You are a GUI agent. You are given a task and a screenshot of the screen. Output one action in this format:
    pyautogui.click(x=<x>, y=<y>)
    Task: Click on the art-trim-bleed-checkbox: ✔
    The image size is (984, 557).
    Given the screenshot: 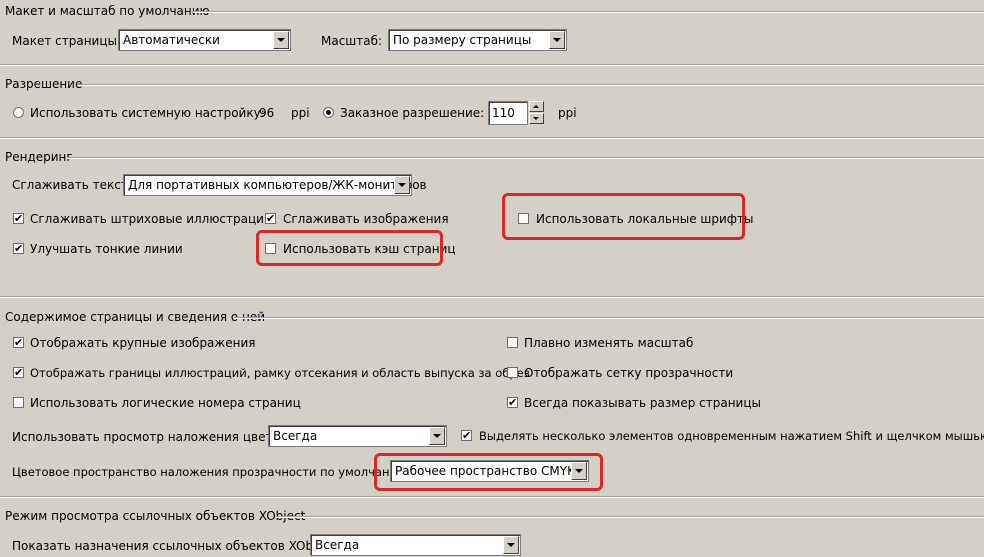 What is the action you would take?
    pyautogui.click(x=18, y=372)
    